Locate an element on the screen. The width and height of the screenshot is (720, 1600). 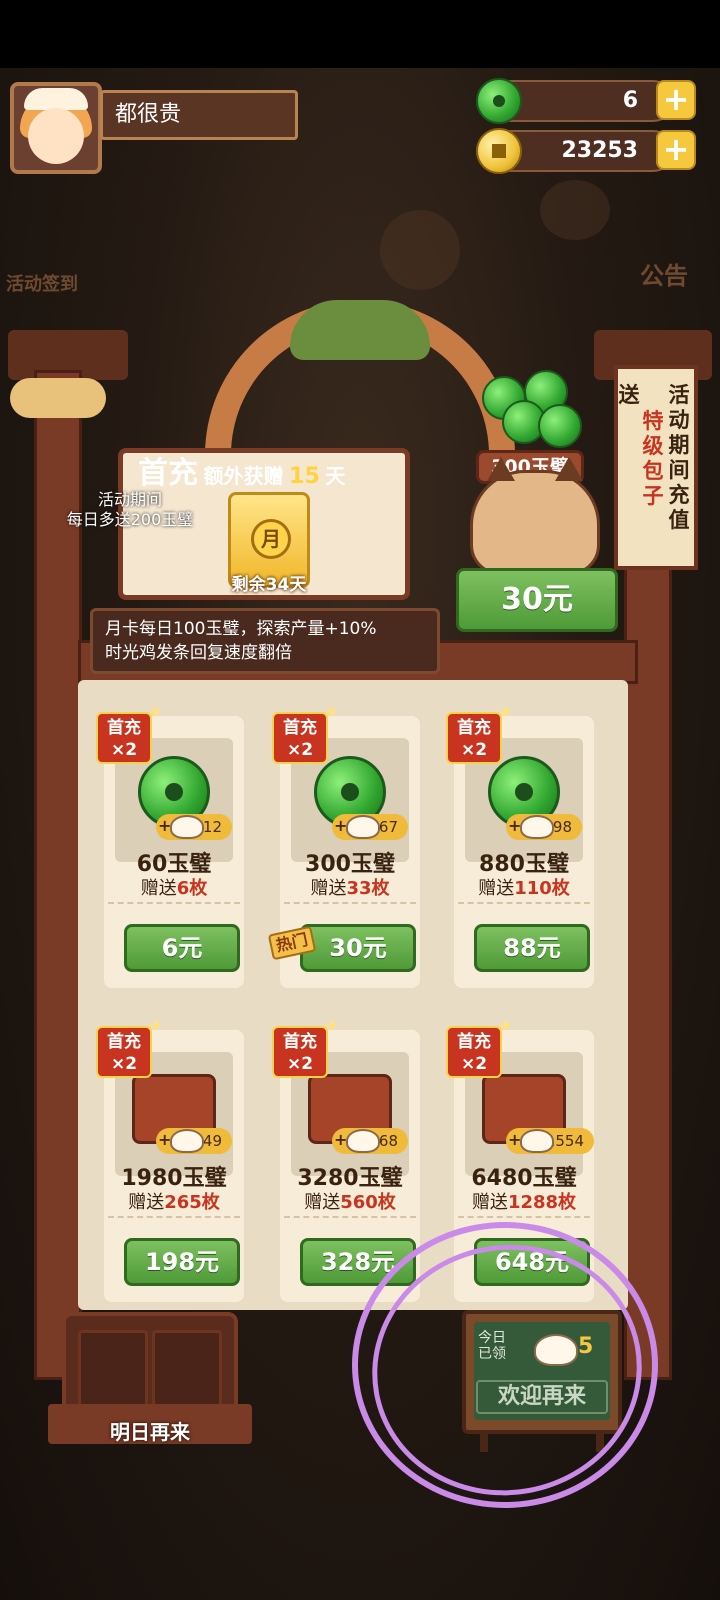
product-gift: 赠送6枚 is located at coordinates (174, 887).